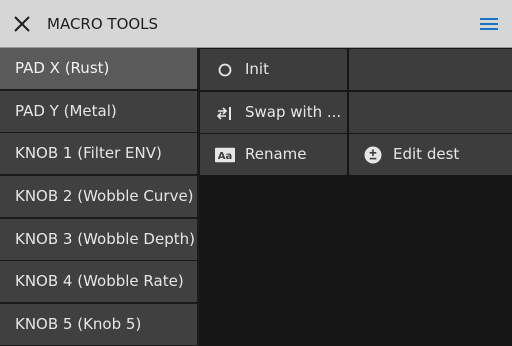  I want to click on menu-button, so click(489, 24).